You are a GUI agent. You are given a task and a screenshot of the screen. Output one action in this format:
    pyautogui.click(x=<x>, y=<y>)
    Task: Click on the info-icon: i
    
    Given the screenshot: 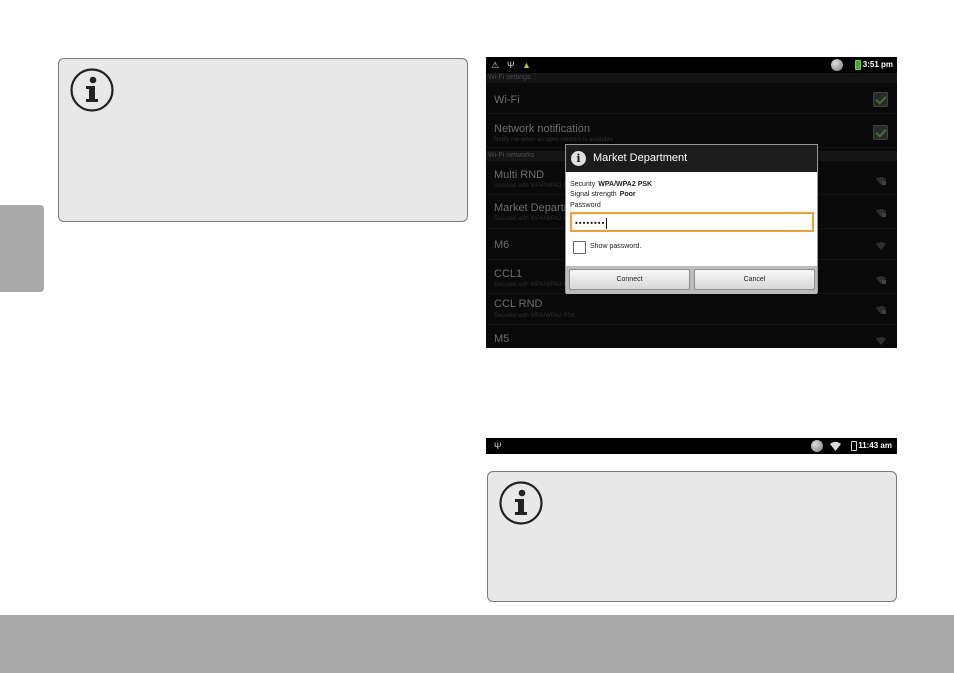 What is the action you would take?
    pyautogui.click(x=578, y=158)
    